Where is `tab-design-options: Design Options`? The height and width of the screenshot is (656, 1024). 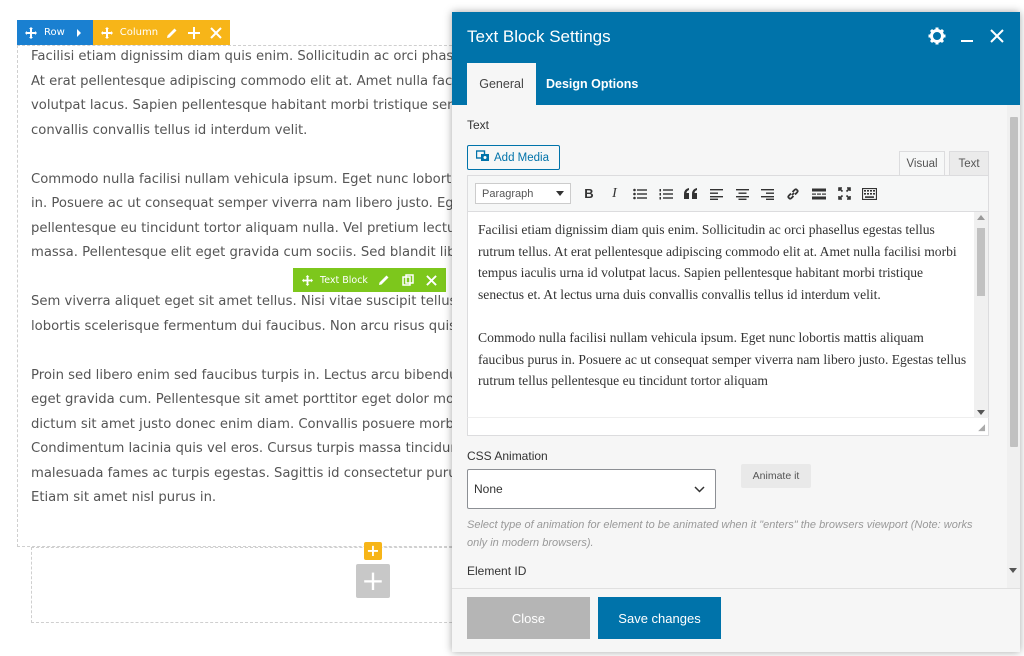 tab-design-options: Design Options is located at coordinates (592, 84).